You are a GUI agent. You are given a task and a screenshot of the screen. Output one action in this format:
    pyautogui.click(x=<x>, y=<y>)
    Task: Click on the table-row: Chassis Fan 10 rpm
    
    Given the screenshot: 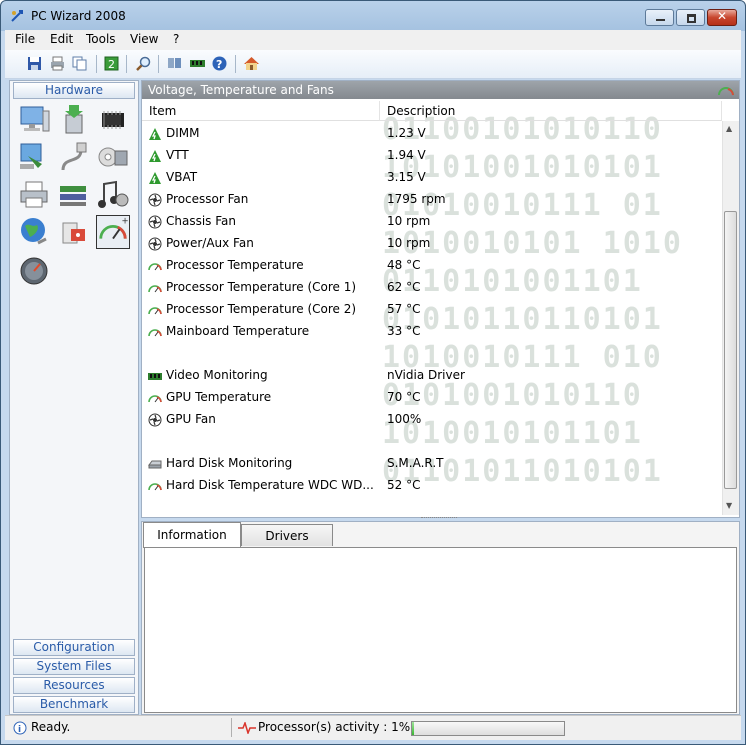 What is the action you would take?
    pyautogui.click(x=432, y=221)
    